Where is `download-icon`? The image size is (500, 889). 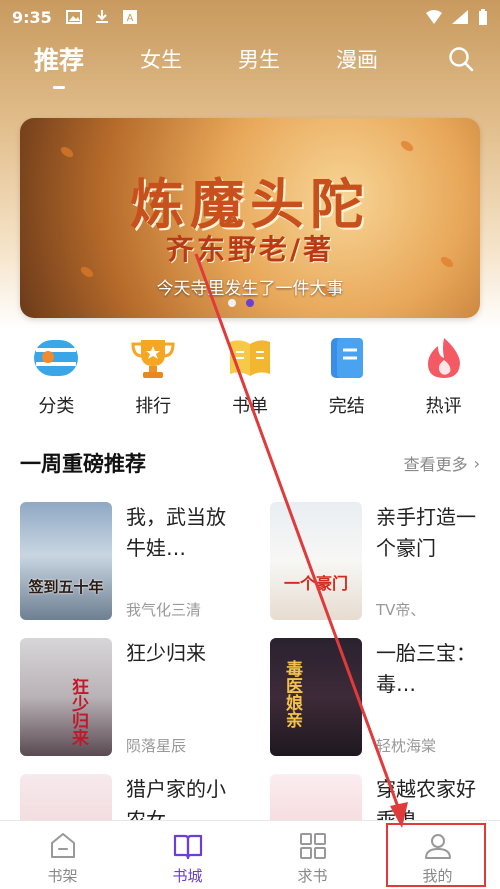
download-icon is located at coordinates (101, 16).